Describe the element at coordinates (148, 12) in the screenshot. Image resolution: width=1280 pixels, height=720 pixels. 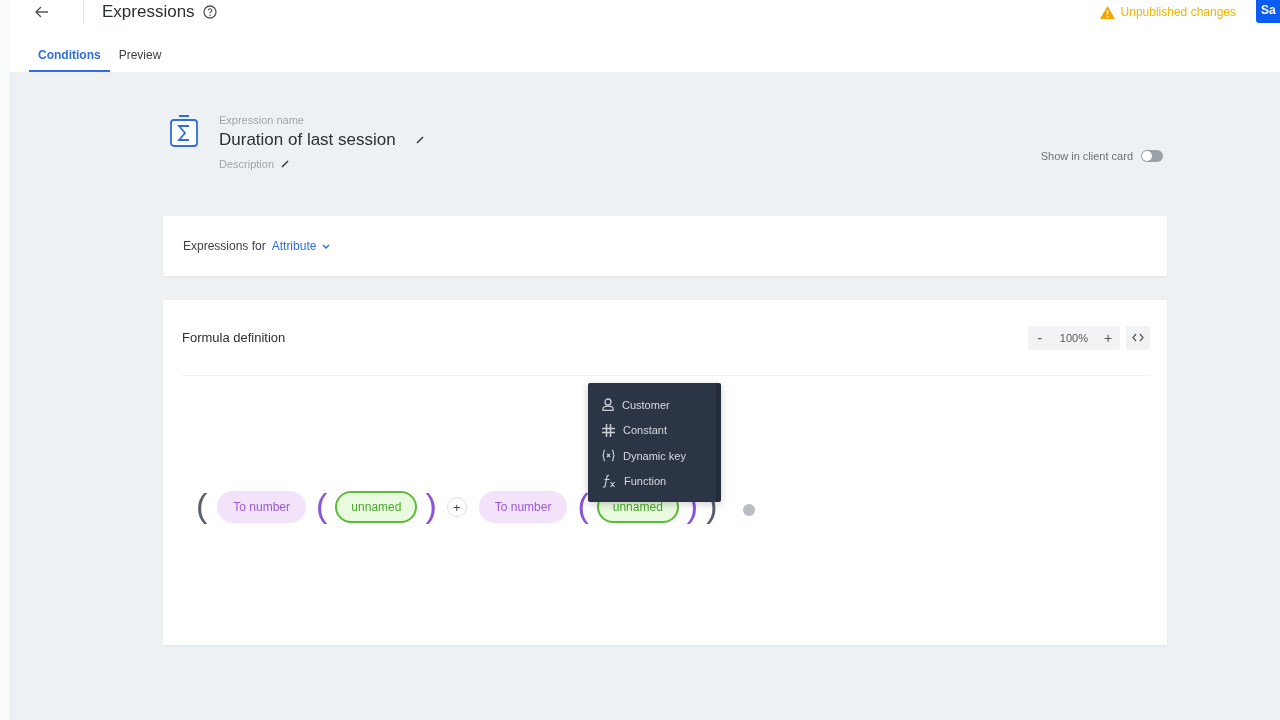
I see `page-title: Expressions` at that location.